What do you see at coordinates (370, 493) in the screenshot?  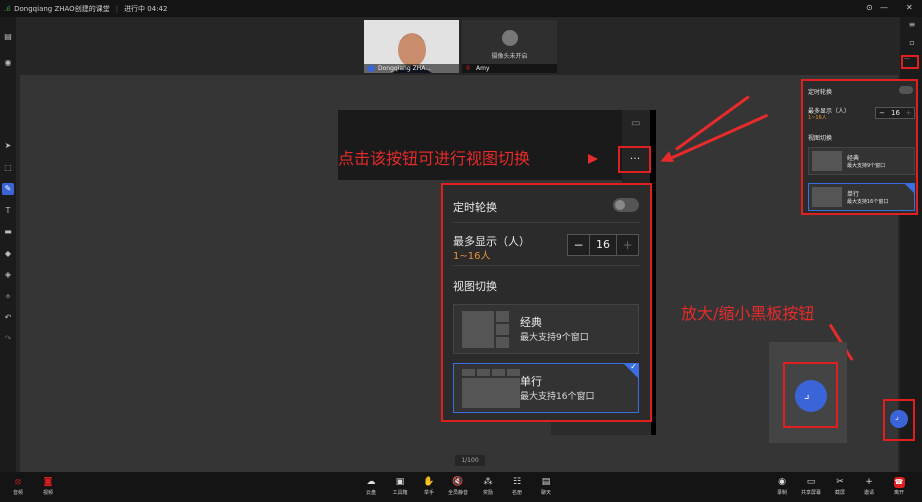 I see `button-label: 云盘` at bounding box center [370, 493].